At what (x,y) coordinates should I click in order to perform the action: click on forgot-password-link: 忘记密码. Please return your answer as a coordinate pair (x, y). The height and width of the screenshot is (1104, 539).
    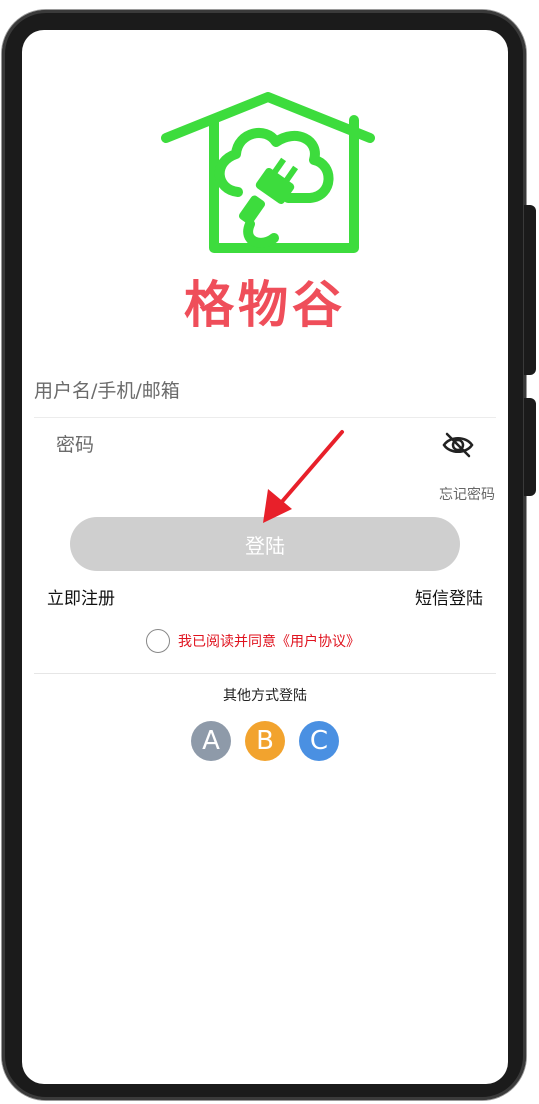
    Looking at the image, I should click on (467, 494).